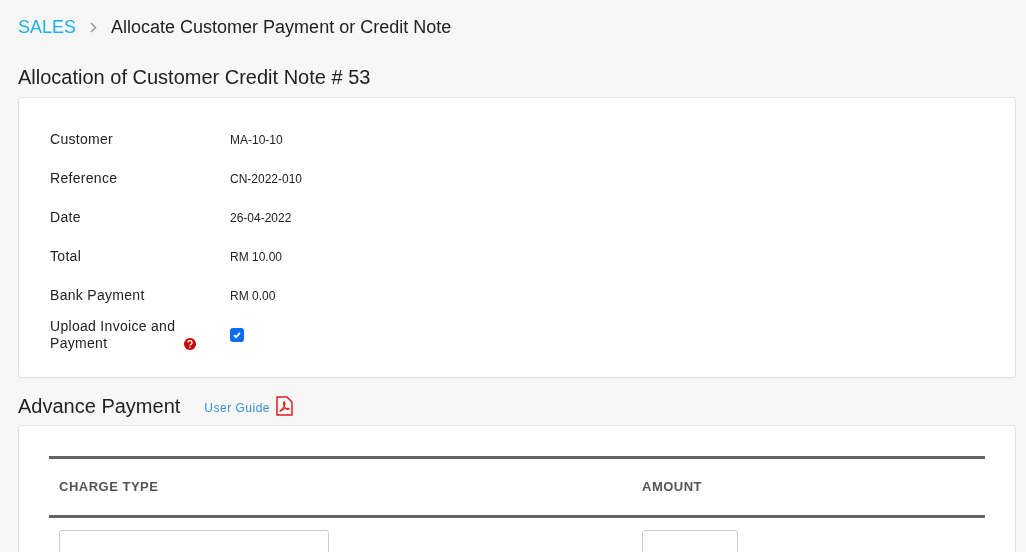  Describe the element at coordinates (672, 487) in the screenshot. I see `column-header: AMOUNT` at that location.